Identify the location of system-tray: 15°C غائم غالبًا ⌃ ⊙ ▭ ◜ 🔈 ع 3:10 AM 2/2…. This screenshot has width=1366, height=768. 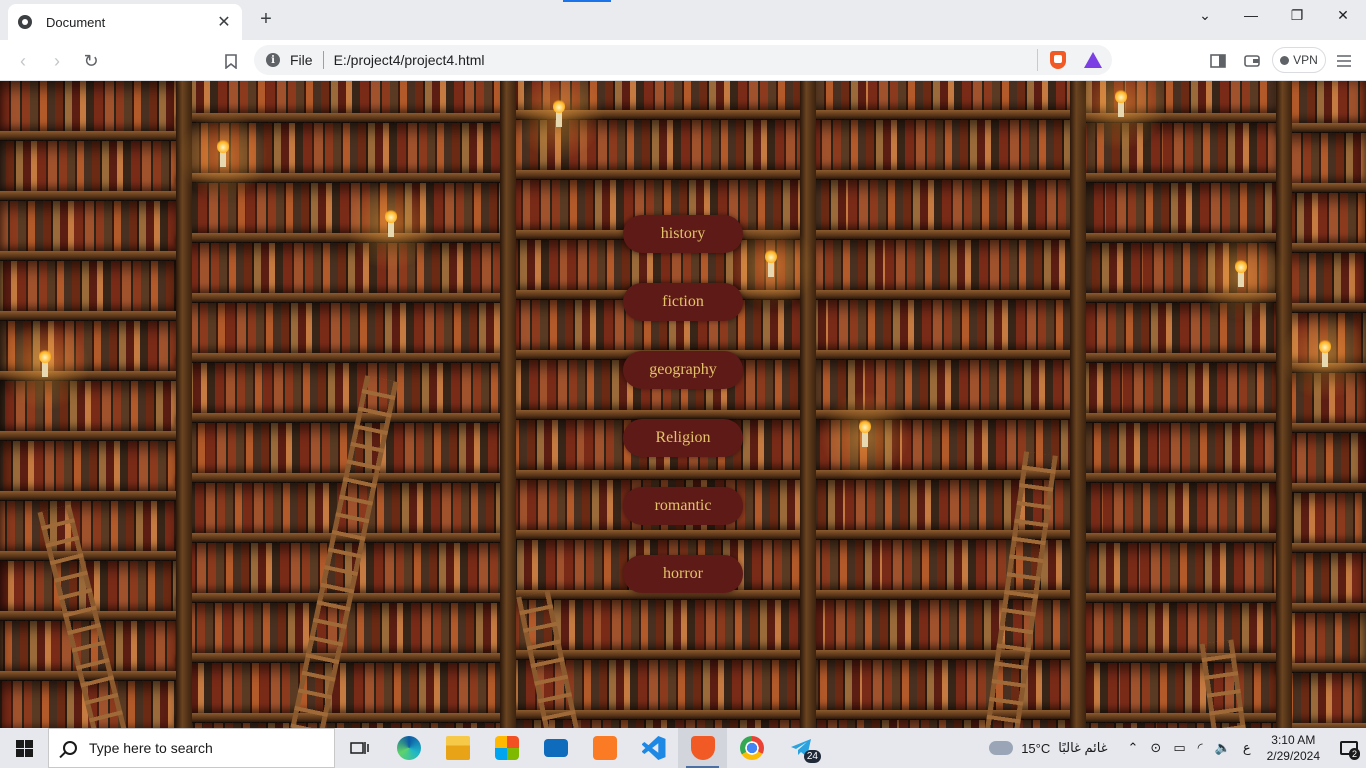
(1175, 748).